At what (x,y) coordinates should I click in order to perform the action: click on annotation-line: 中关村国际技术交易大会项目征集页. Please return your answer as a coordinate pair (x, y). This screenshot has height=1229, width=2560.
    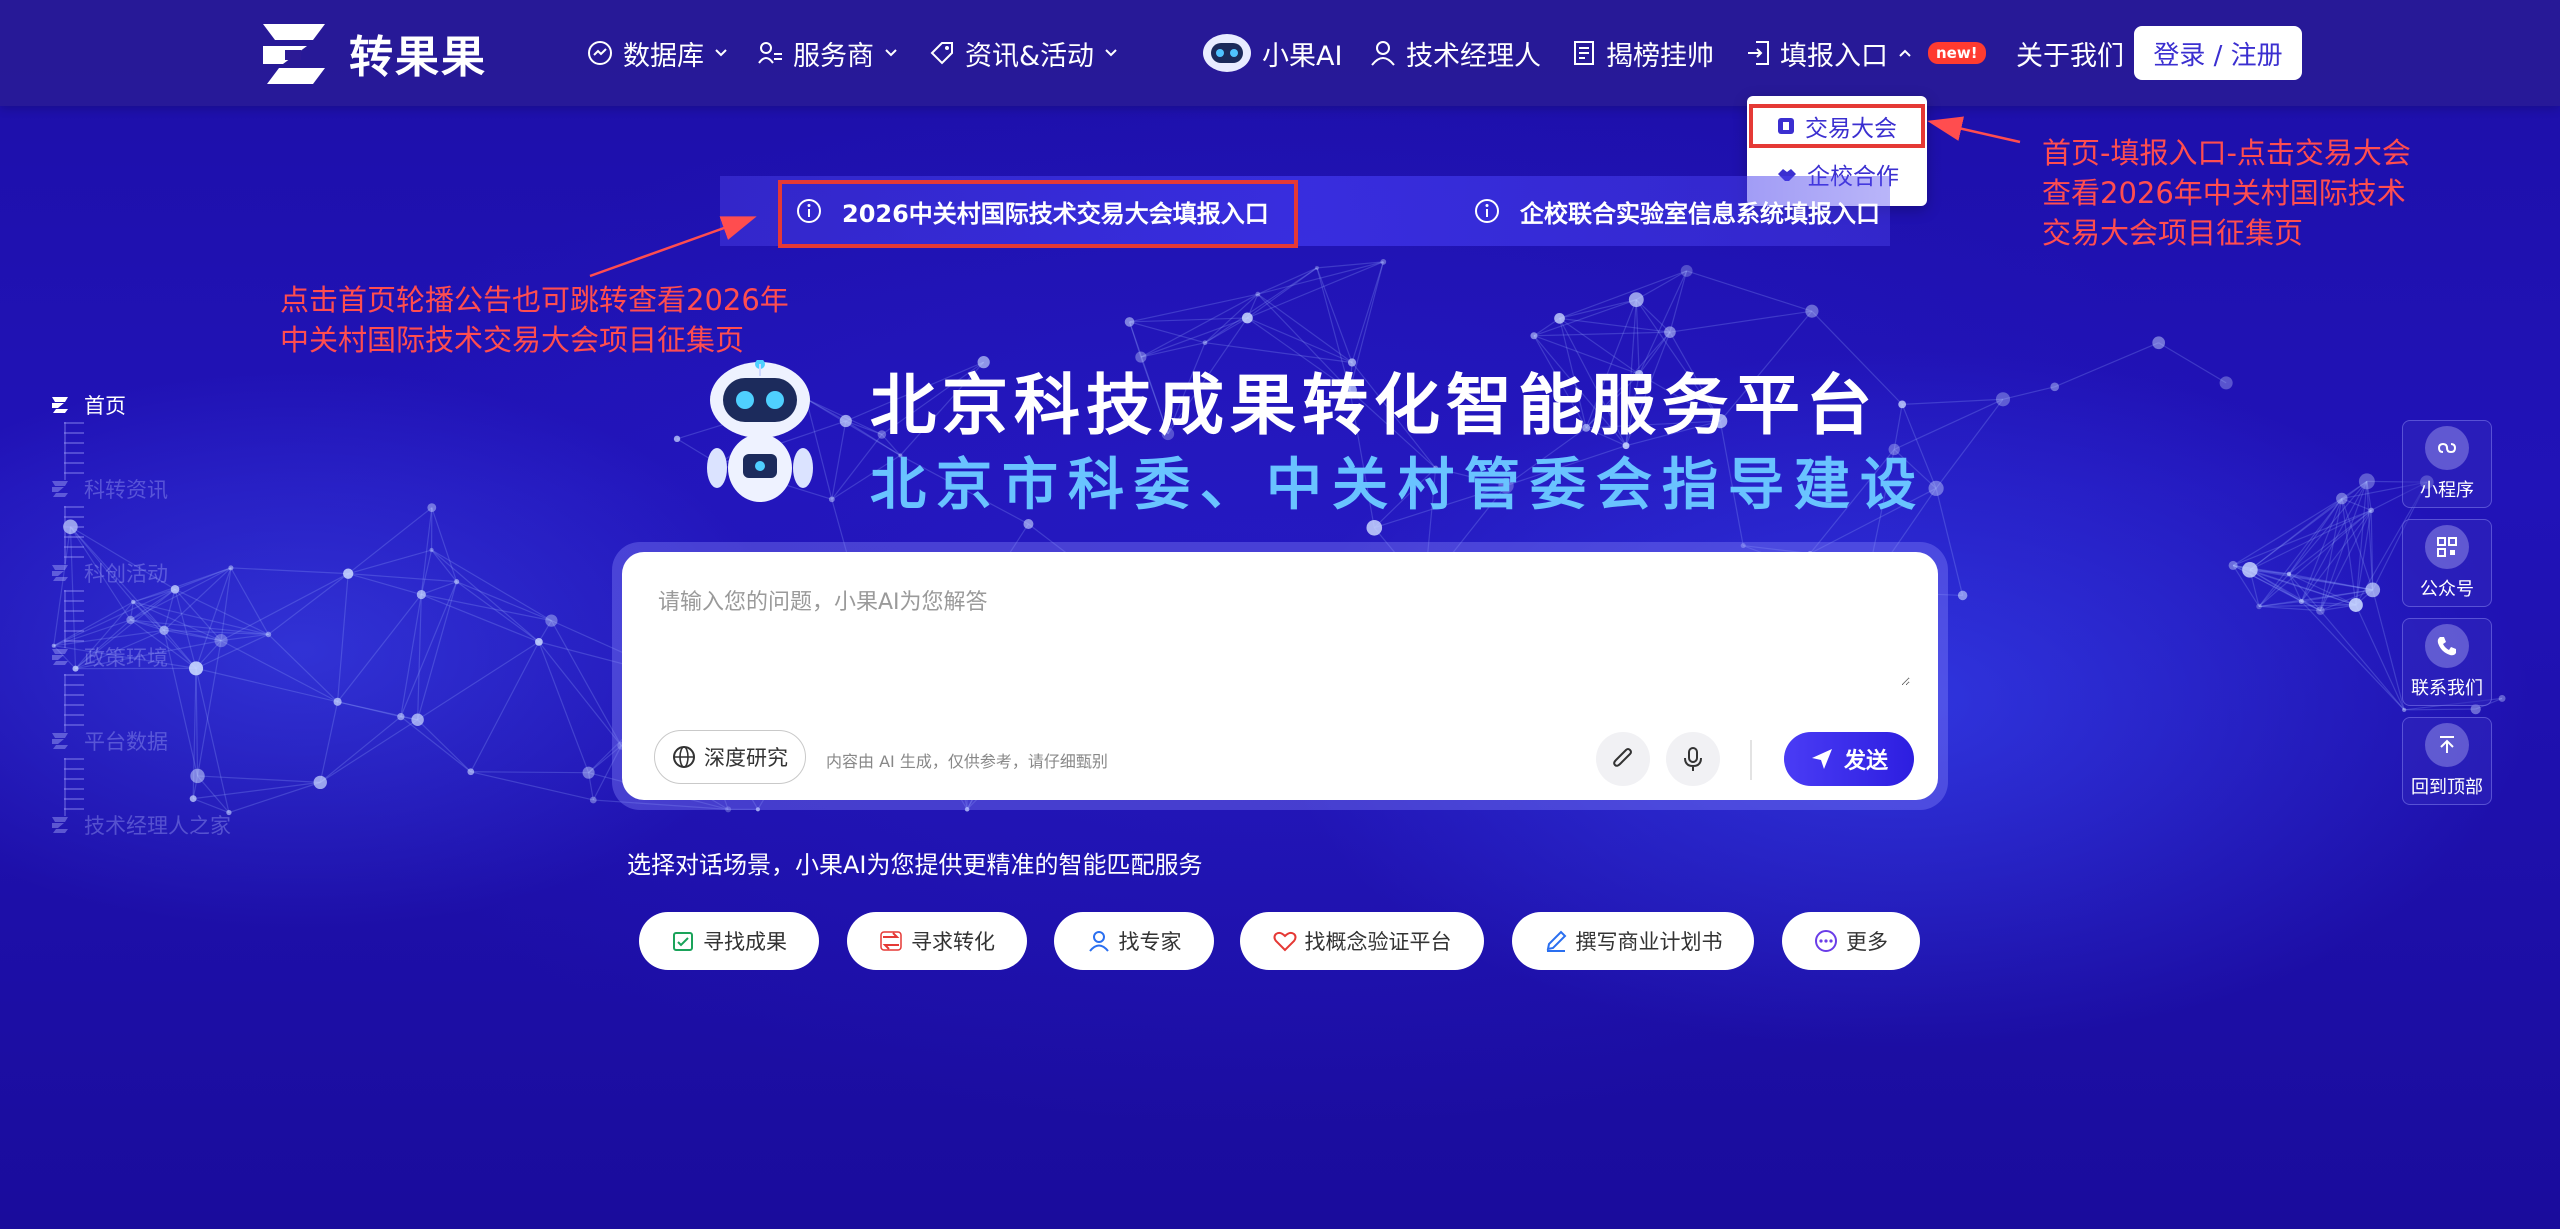
    Looking at the image, I should click on (512, 340).